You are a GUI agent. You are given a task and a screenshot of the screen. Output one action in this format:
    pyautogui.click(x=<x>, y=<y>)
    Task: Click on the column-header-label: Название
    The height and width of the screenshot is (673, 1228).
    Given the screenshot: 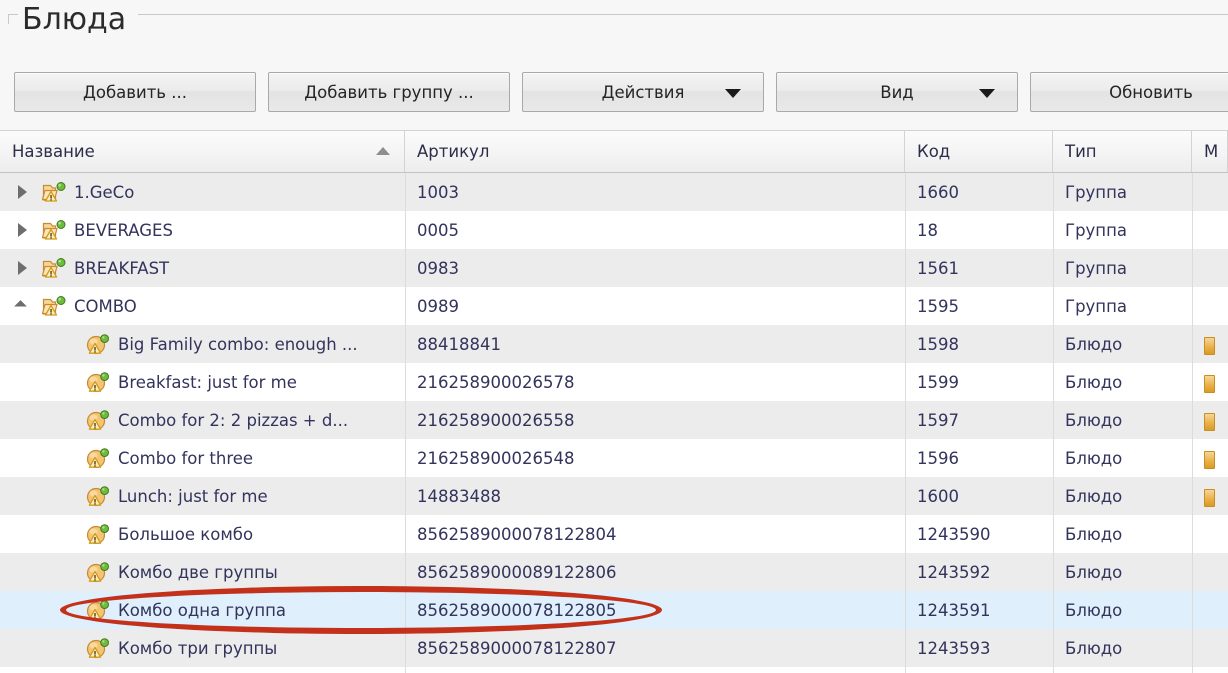 What is the action you would take?
    pyautogui.click(x=53, y=151)
    